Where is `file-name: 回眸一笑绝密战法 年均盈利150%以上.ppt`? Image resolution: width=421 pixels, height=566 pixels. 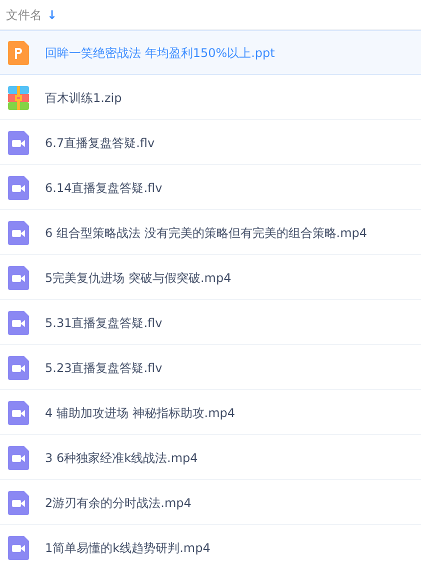
file-name: 回眸一笑绝密战法 年均盈利150%以上.ppt is located at coordinates (160, 53).